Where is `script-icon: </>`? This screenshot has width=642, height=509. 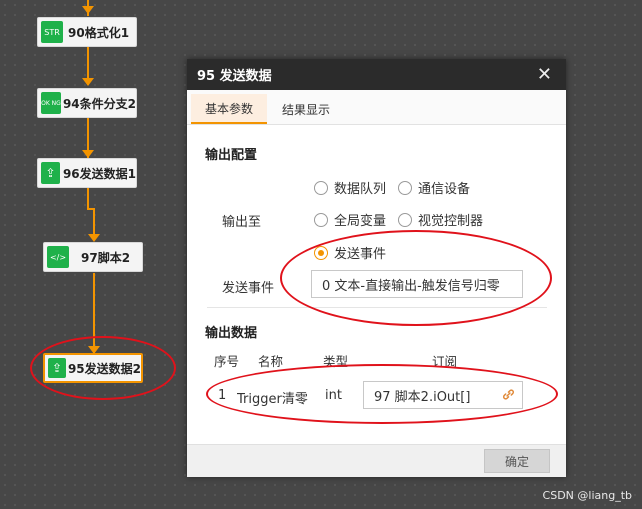
script-icon: </> is located at coordinates (58, 257).